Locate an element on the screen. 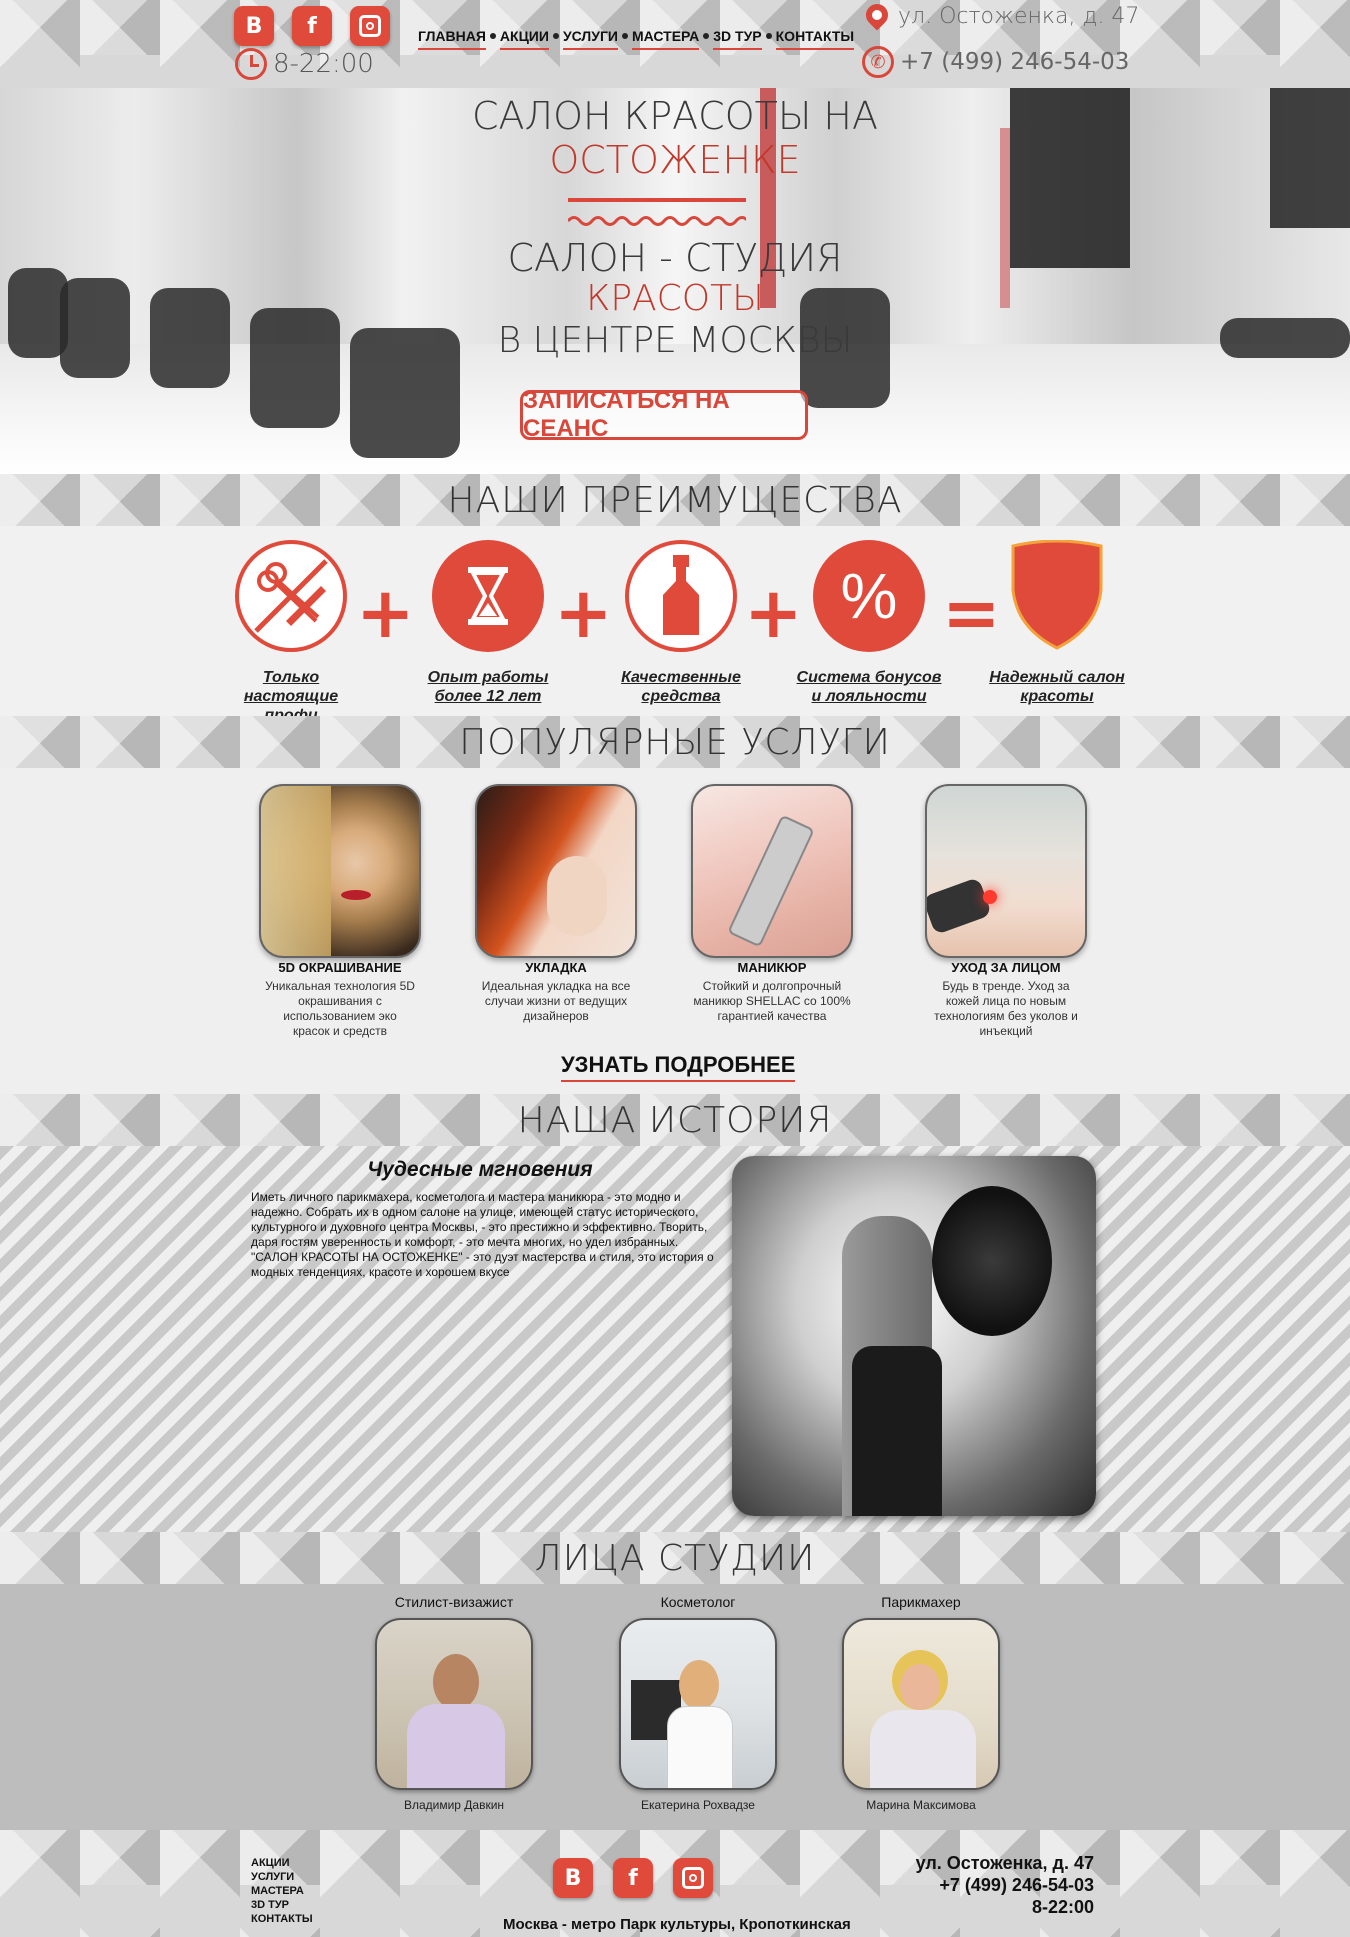 The width and height of the screenshot is (1350, 1937). advantage-label-4a: Система бонусов is located at coordinates (869, 677).